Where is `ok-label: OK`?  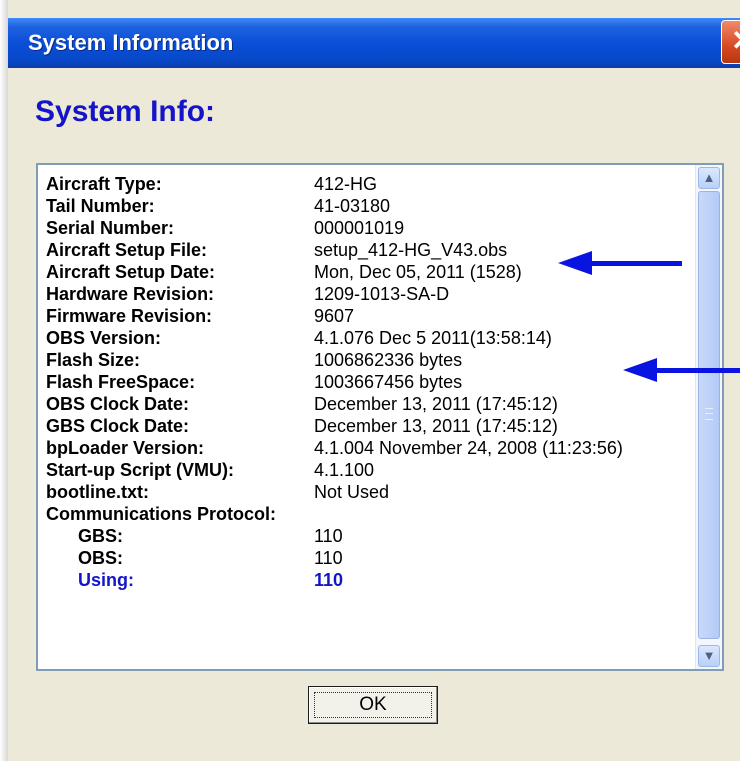
ok-label: OK is located at coordinates (373, 704).